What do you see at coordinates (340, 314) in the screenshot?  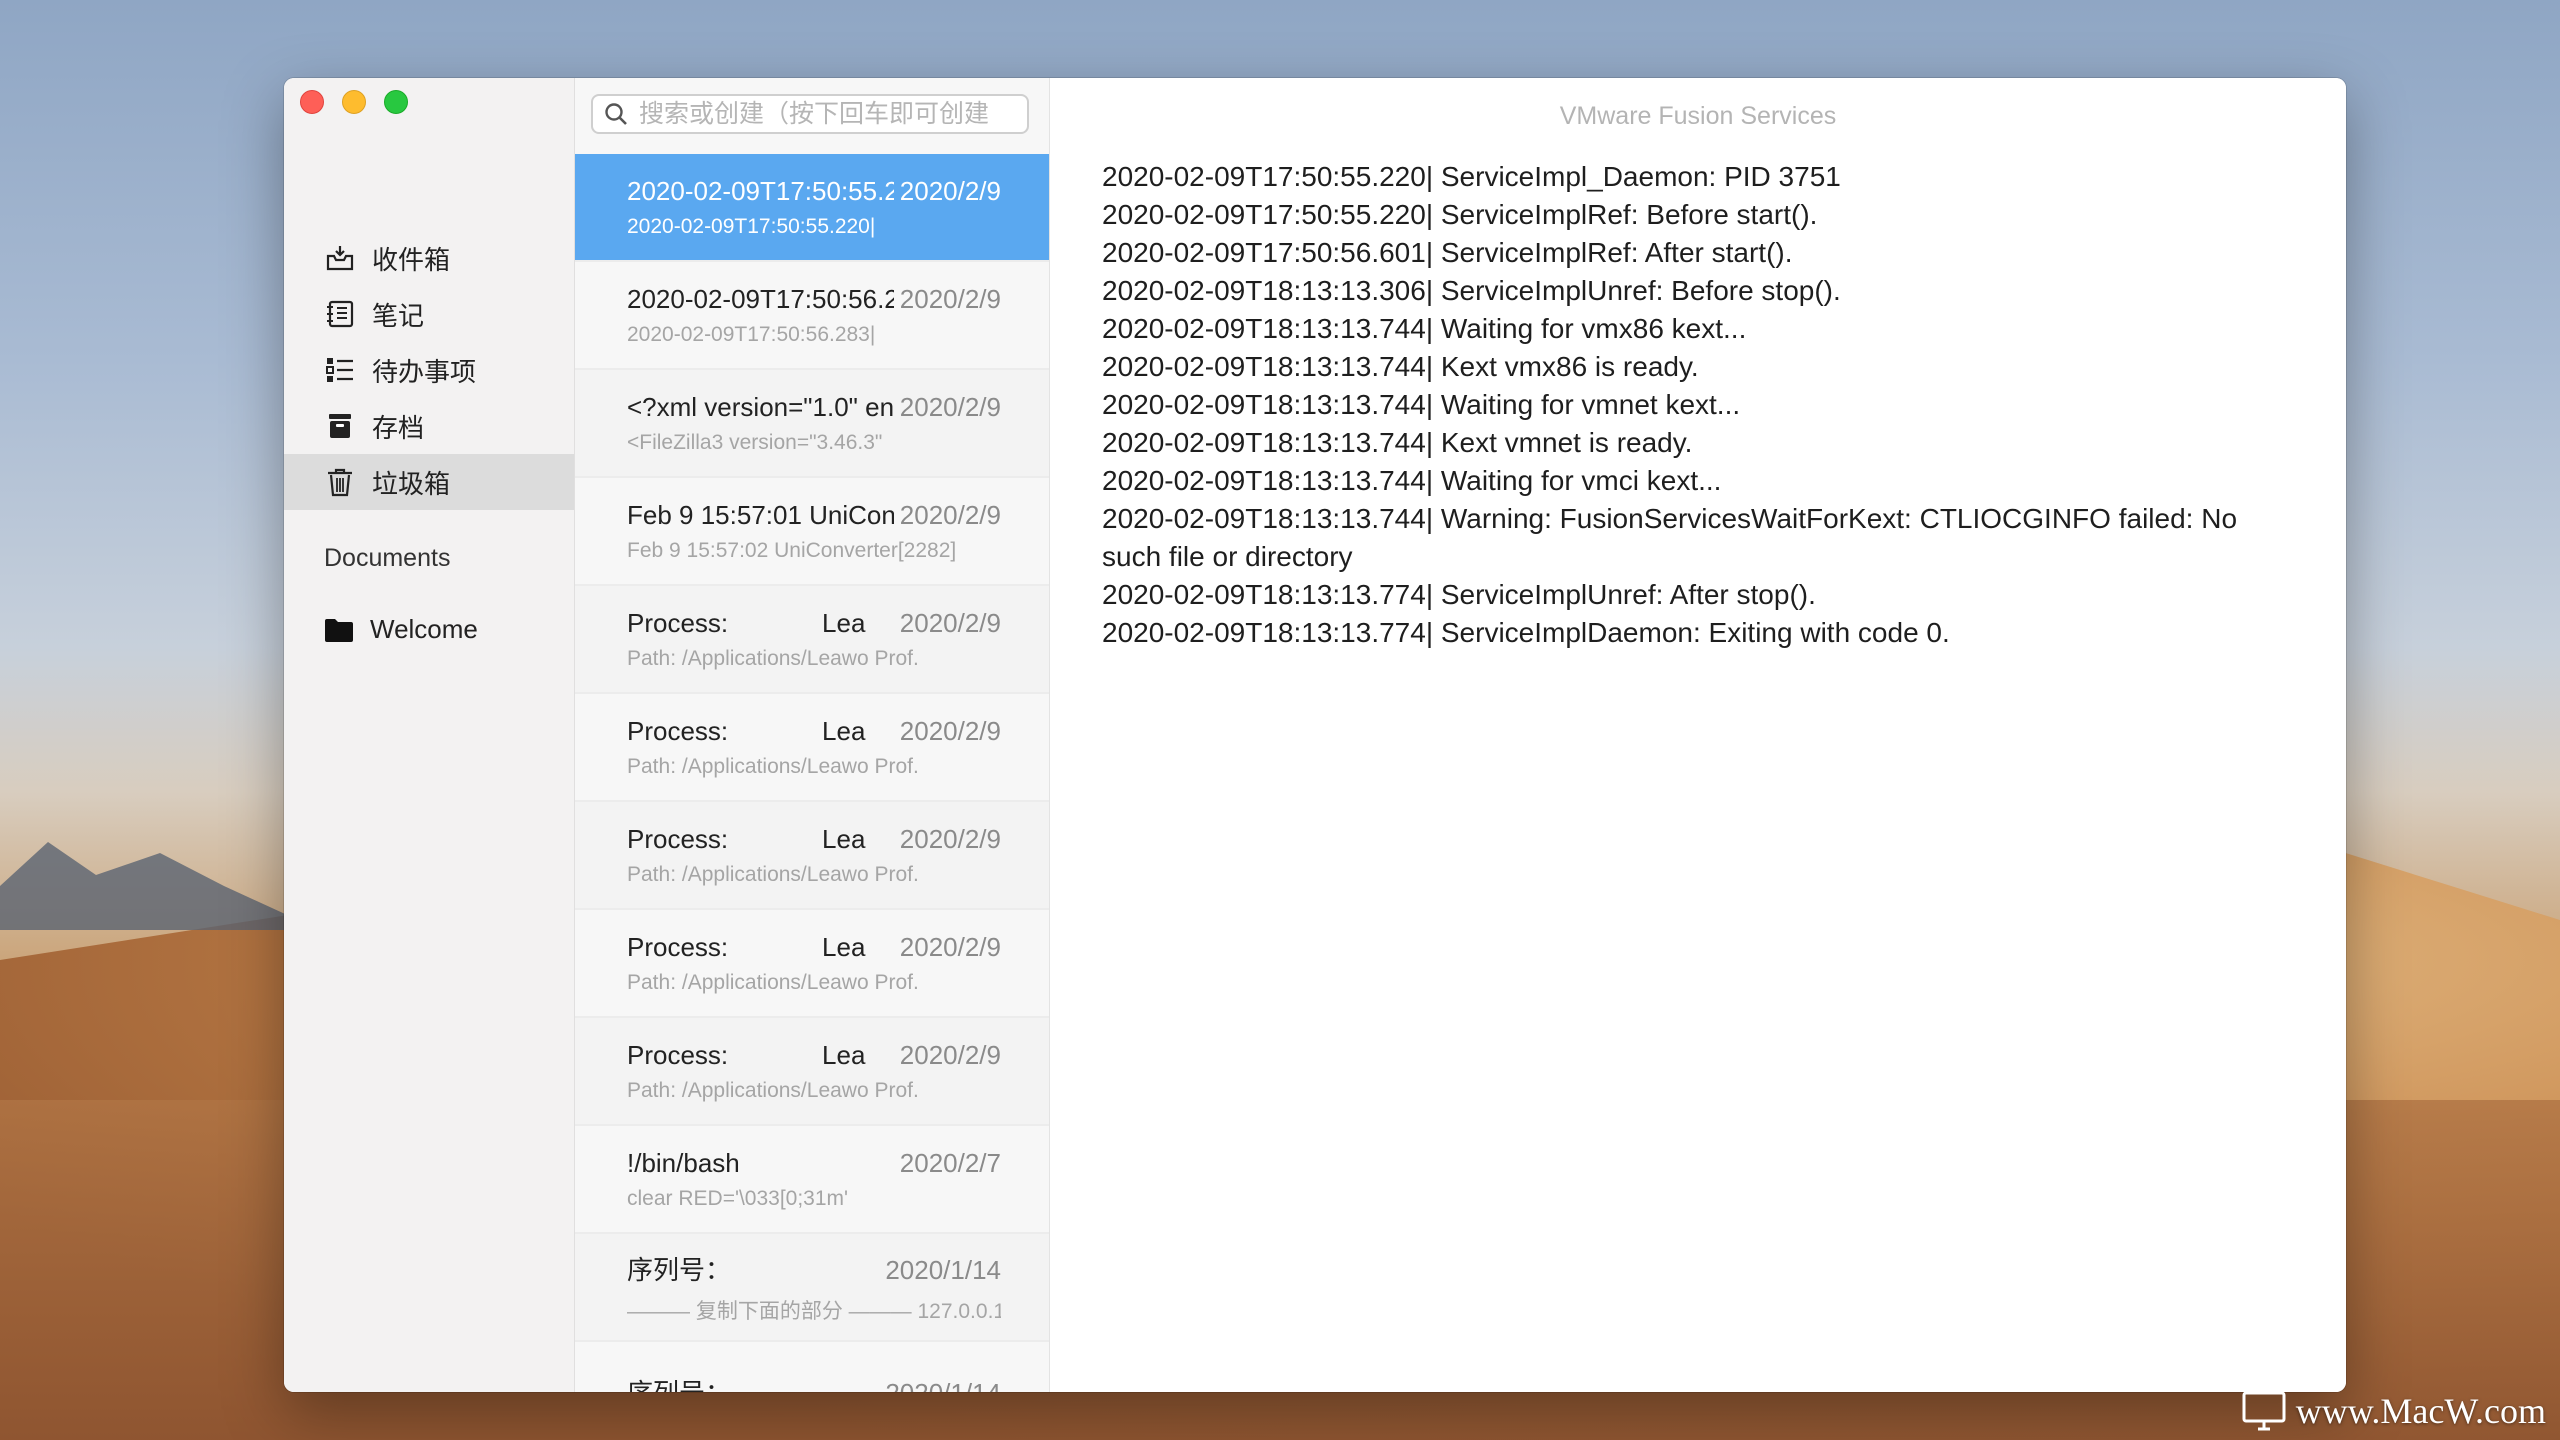 I see `notebook-icon` at bounding box center [340, 314].